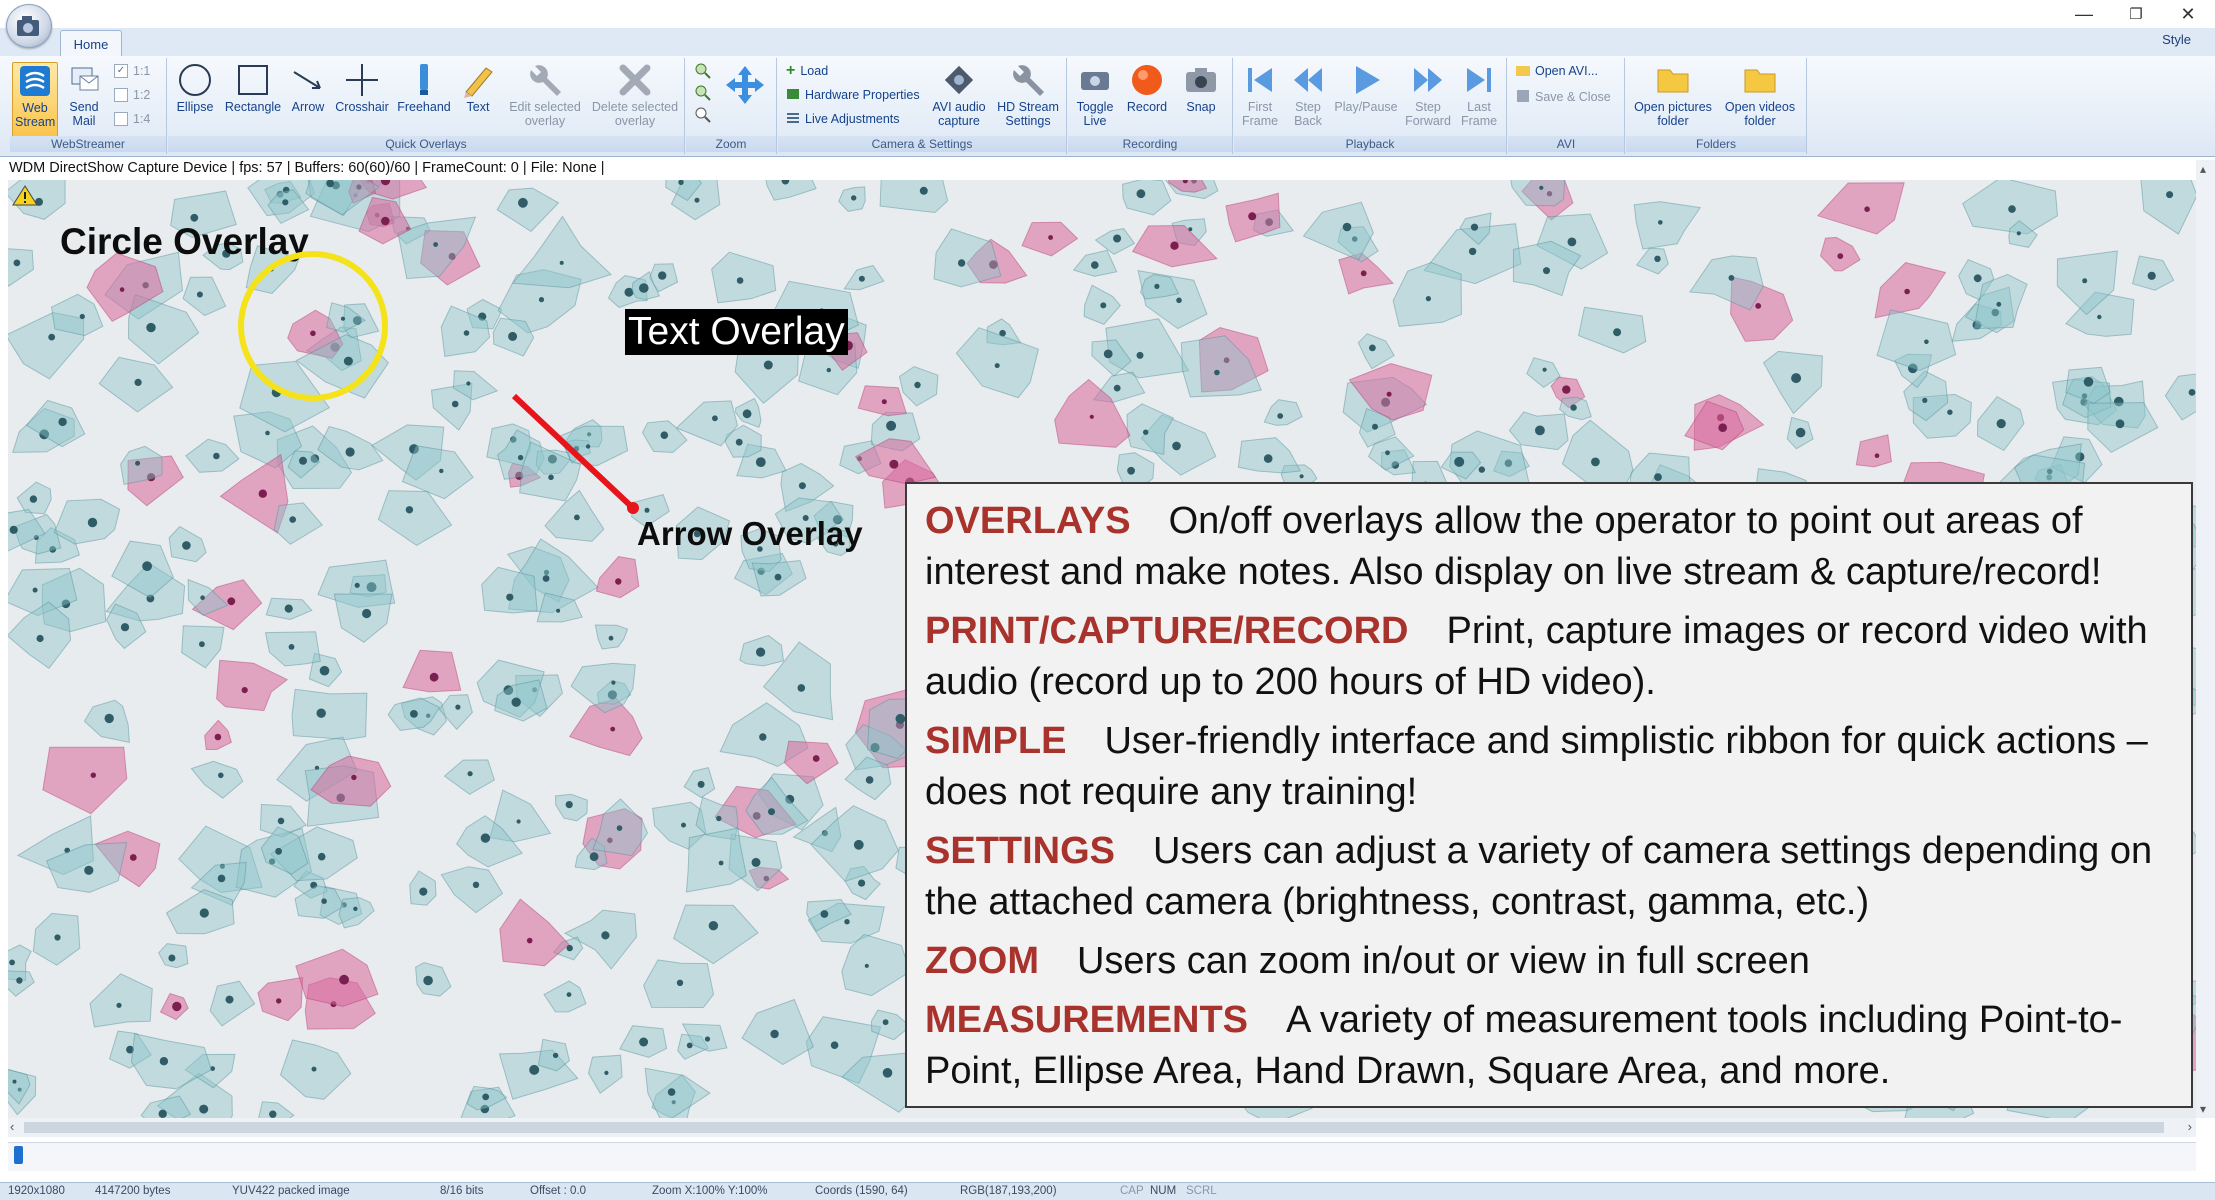 The height and width of the screenshot is (1200, 2215). Describe the element at coordinates (35, 100) in the screenshot. I see `web-stream-button: Web Stream` at that location.